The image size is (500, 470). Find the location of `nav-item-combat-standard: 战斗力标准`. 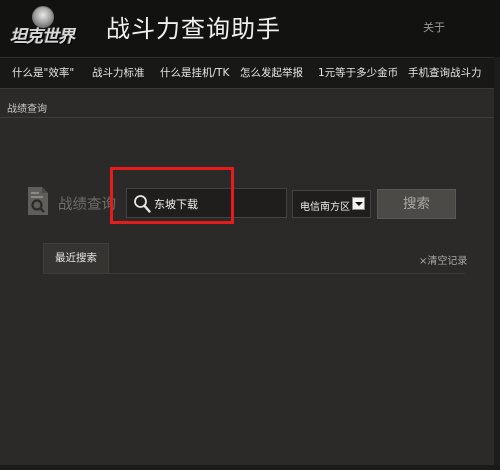

nav-item-combat-standard: 战斗力标准 is located at coordinates (118, 73).